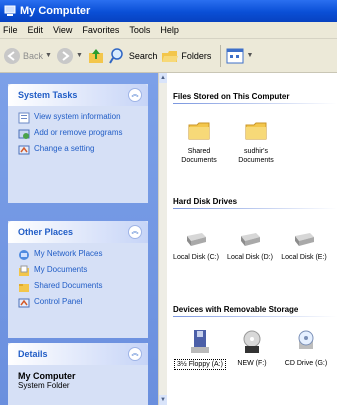 The width and height of the screenshot is (337, 405). I want to click on folders-icon, so click(170, 56).